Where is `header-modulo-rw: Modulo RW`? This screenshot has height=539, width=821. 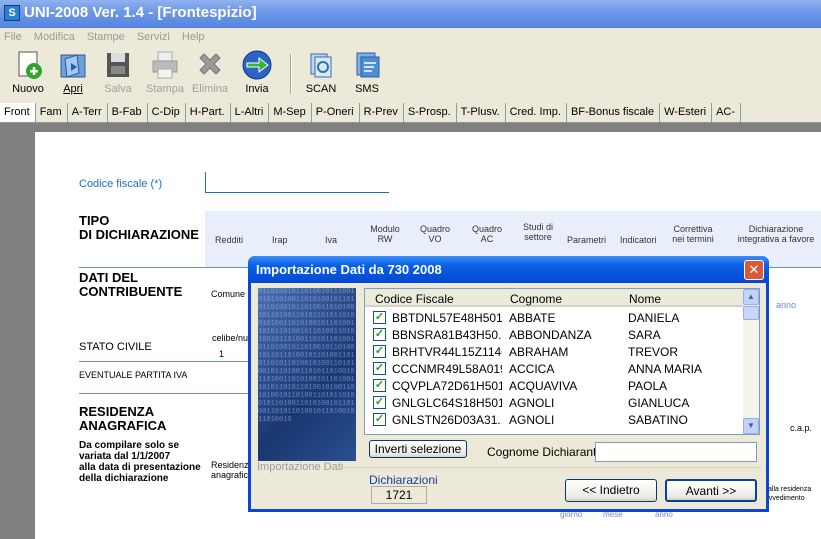 header-modulo-rw: Modulo RW is located at coordinates (385, 234).